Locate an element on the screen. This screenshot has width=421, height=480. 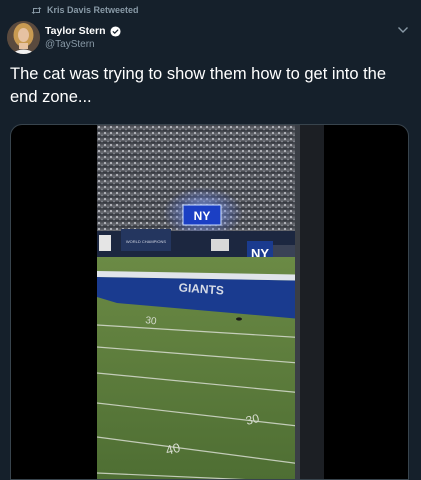
cat is located at coordinates (239, 319).